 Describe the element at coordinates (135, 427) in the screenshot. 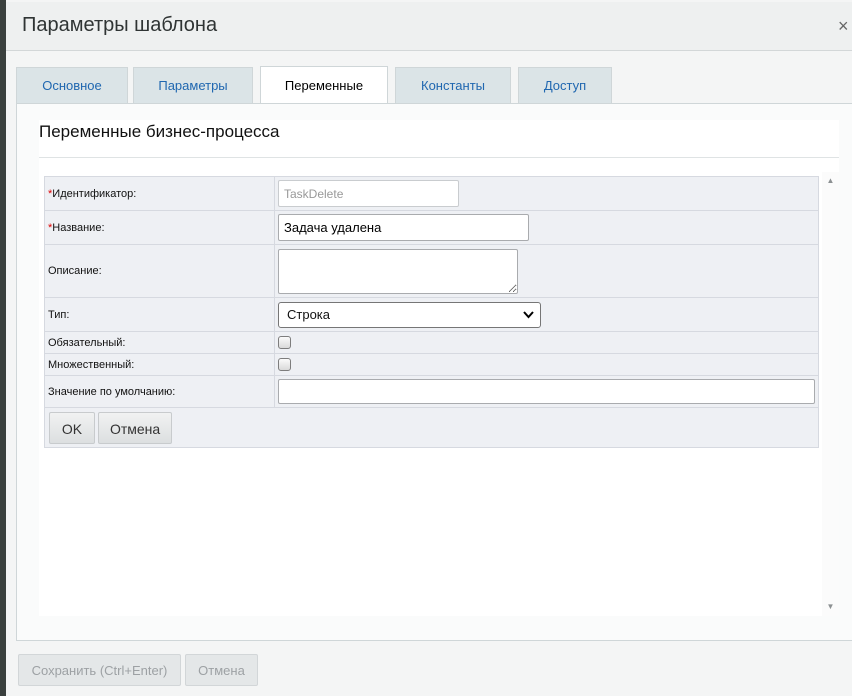

I see `form-cancel-button: Отмена` at that location.